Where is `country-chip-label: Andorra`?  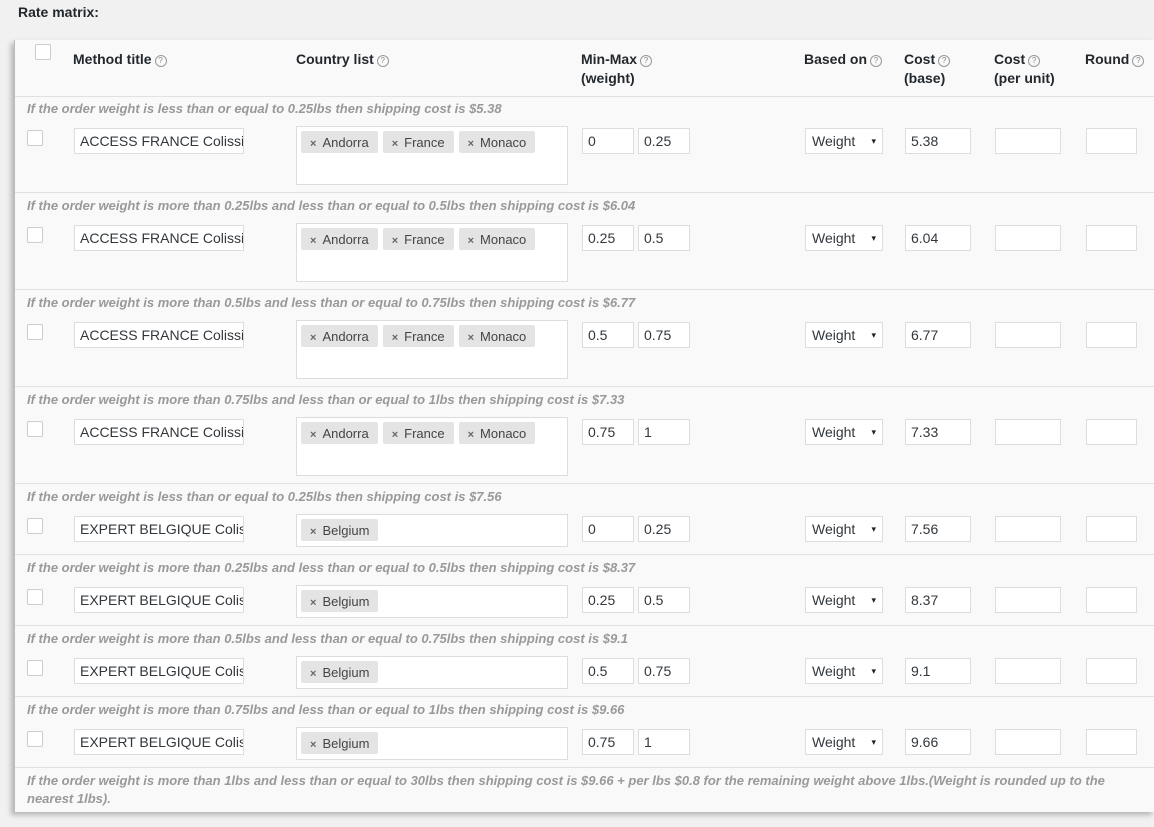
country-chip-label: Andorra is located at coordinates (345, 336).